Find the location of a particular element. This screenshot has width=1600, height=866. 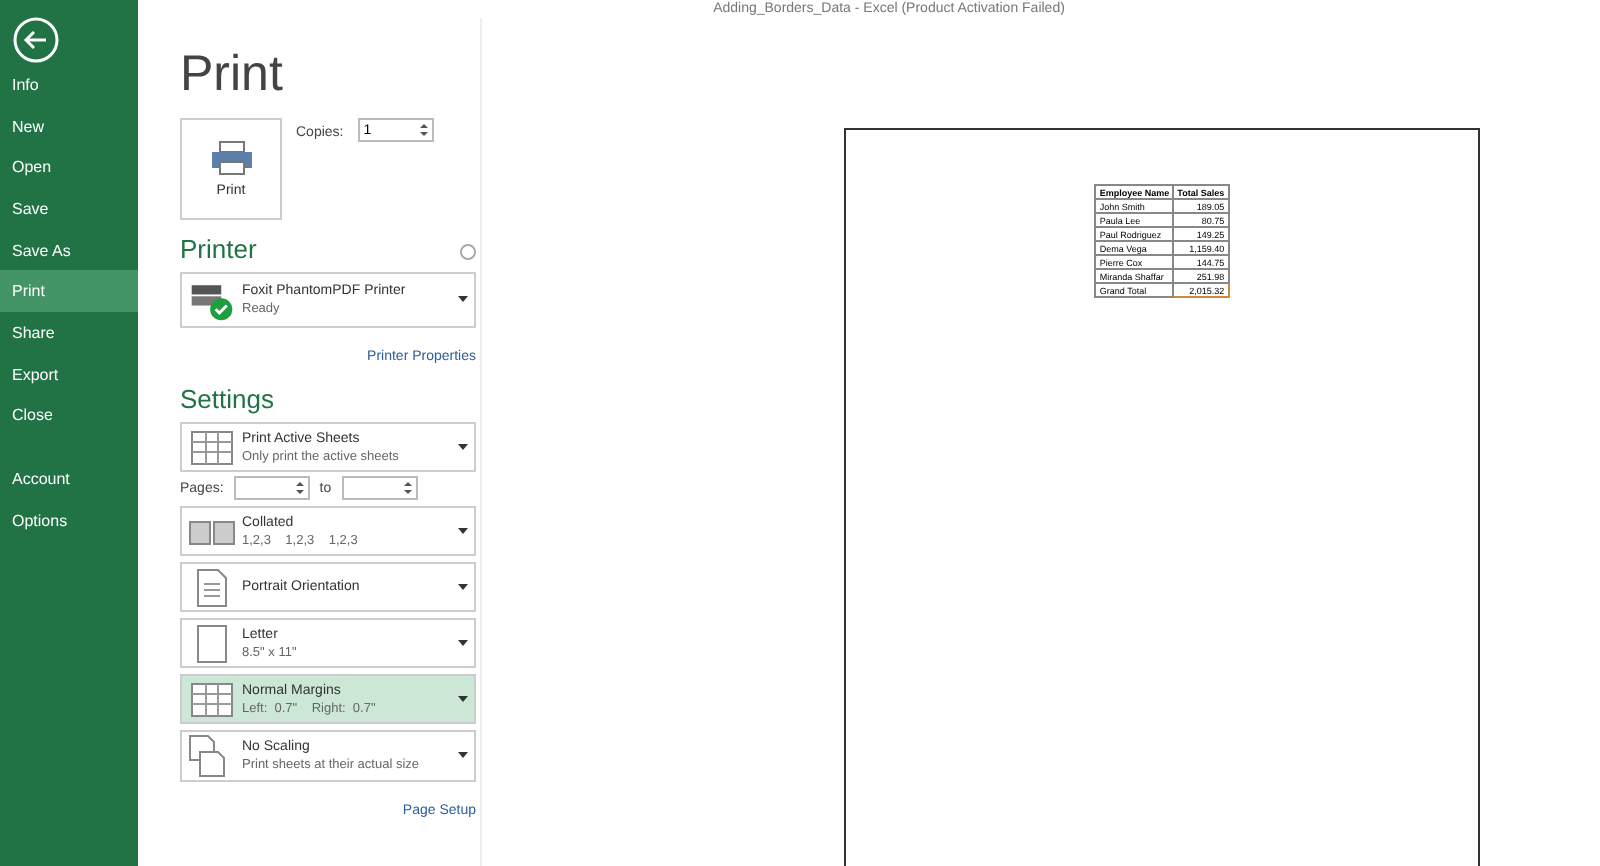

sidebar-item: Account is located at coordinates (69, 479).